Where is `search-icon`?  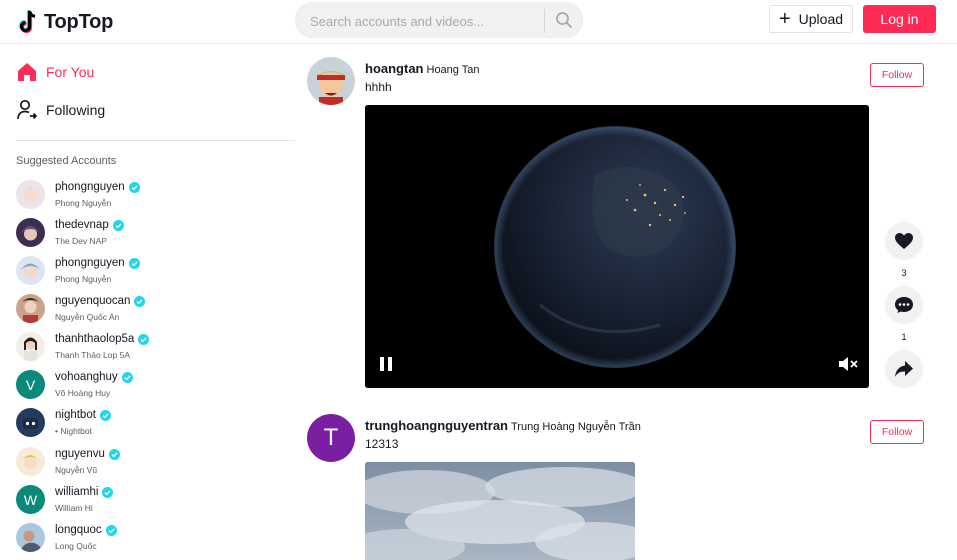
search-icon is located at coordinates (564, 20).